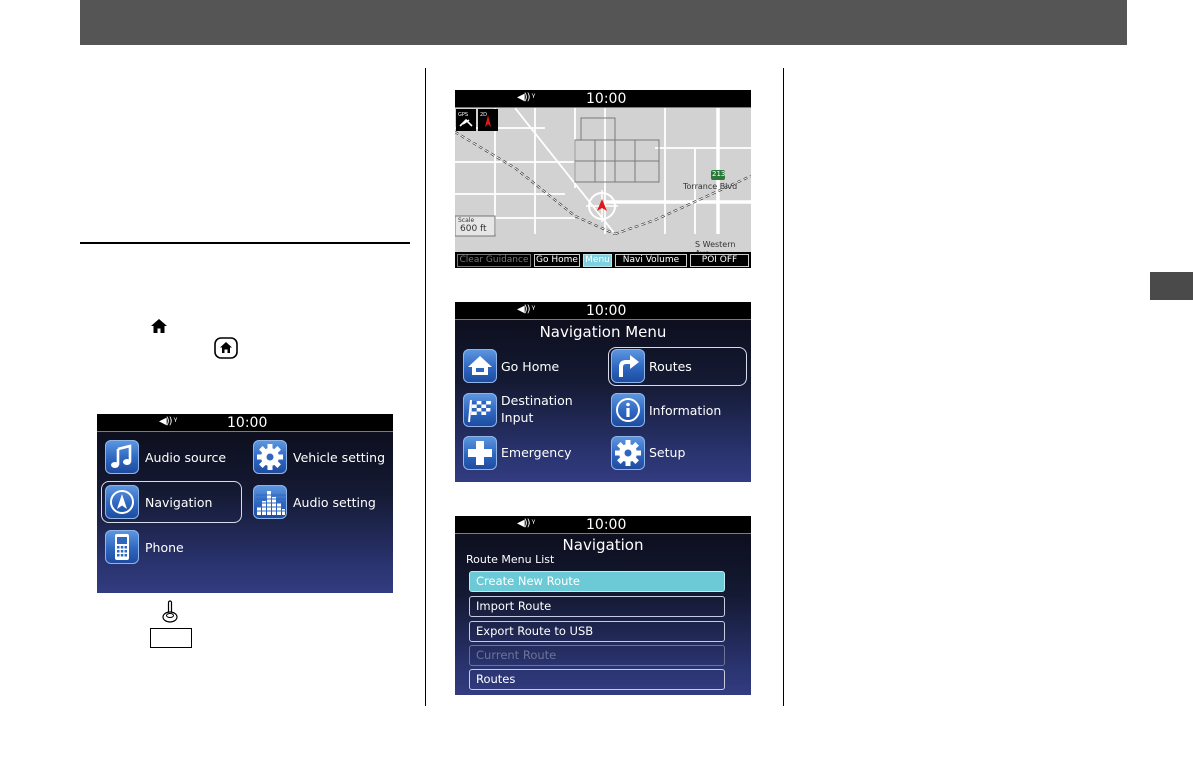  Describe the element at coordinates (517, 417) in the screenshot. I see `destination-input-label-line2: Input` at that location.